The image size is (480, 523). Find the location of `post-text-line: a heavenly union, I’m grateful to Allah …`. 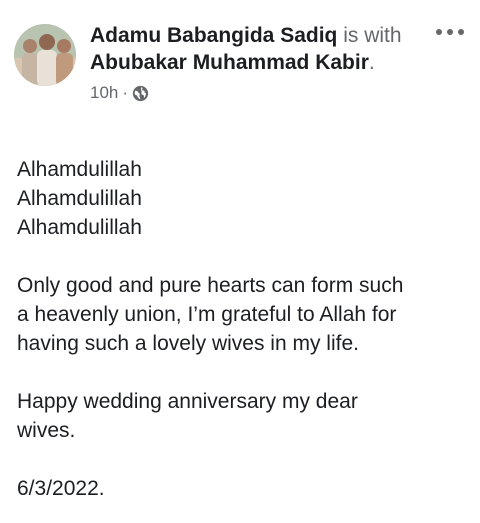

post-text-line: a heavenly union, I’m grateful to Allah … is located at coordinates (207, 314).